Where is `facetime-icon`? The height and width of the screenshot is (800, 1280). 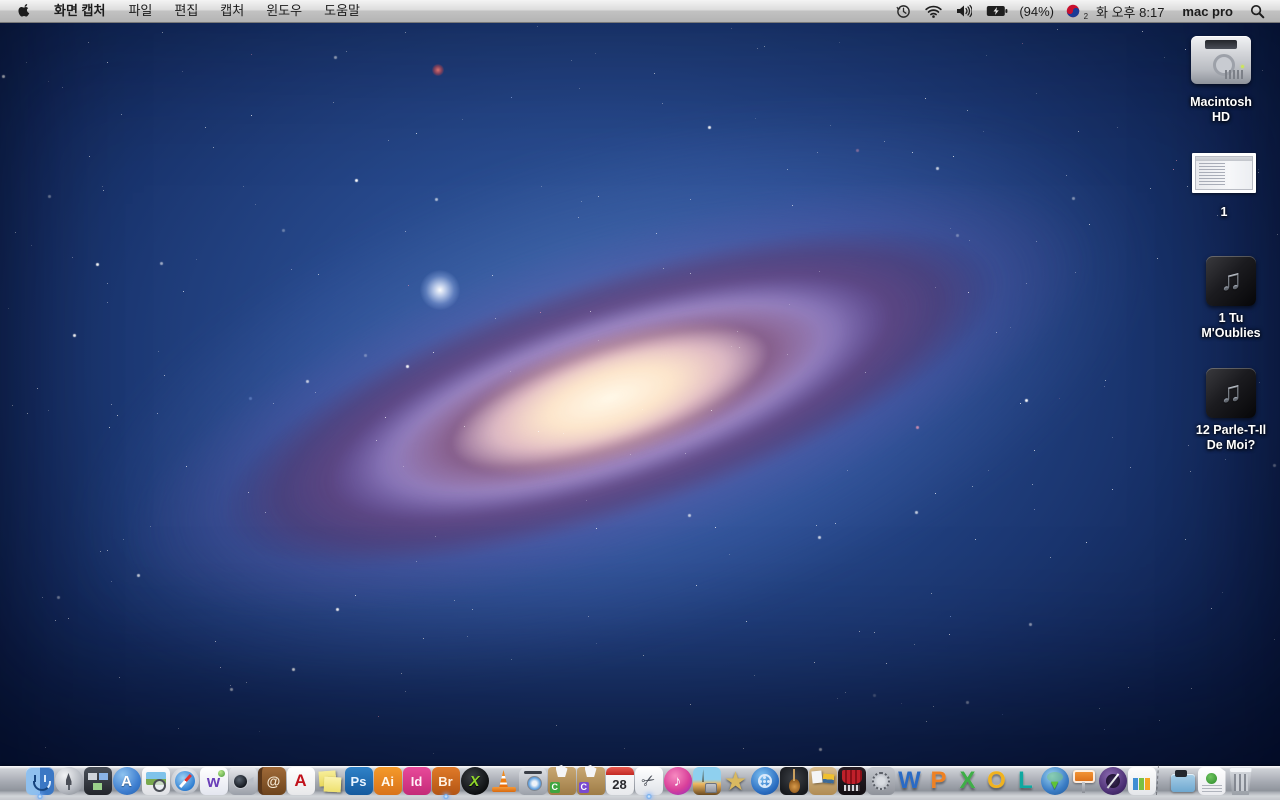 facetime-icon is located at coordinates (242, 781).